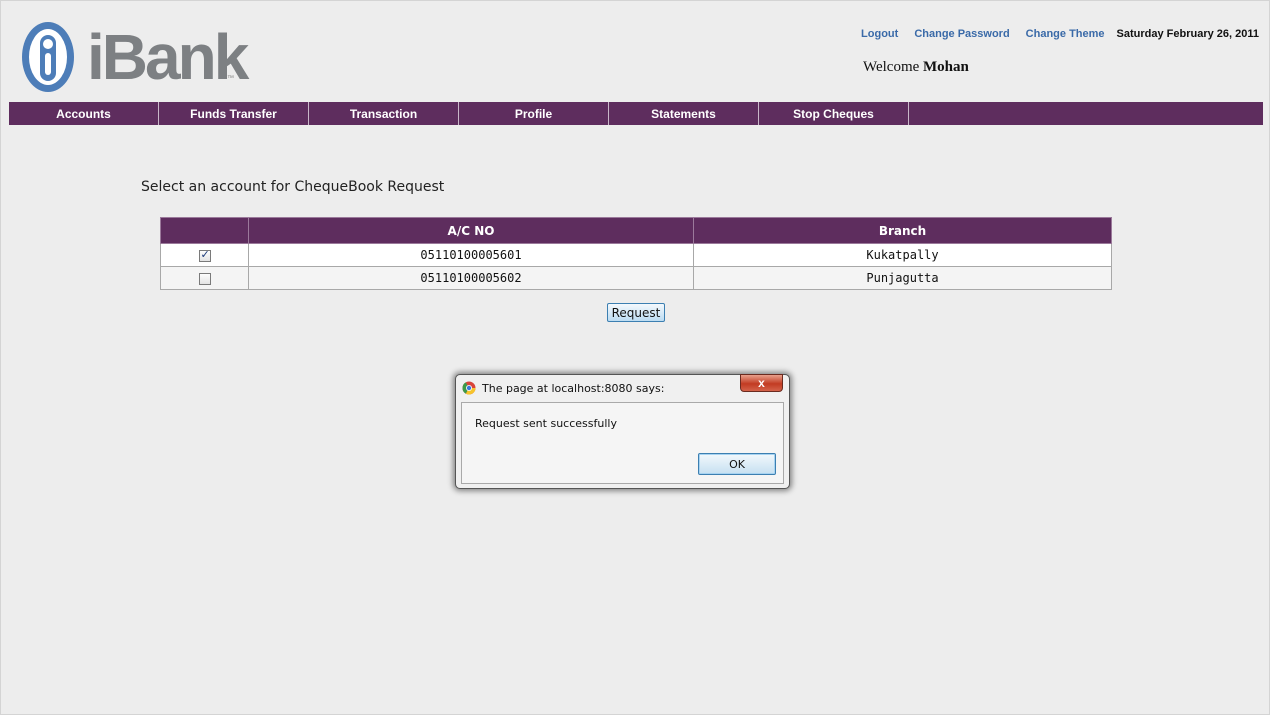 The image size is (1270, 715). Describe the element at coordinates (230, 78) in the screenshot. I see `trademark-mark: ™` at that location.